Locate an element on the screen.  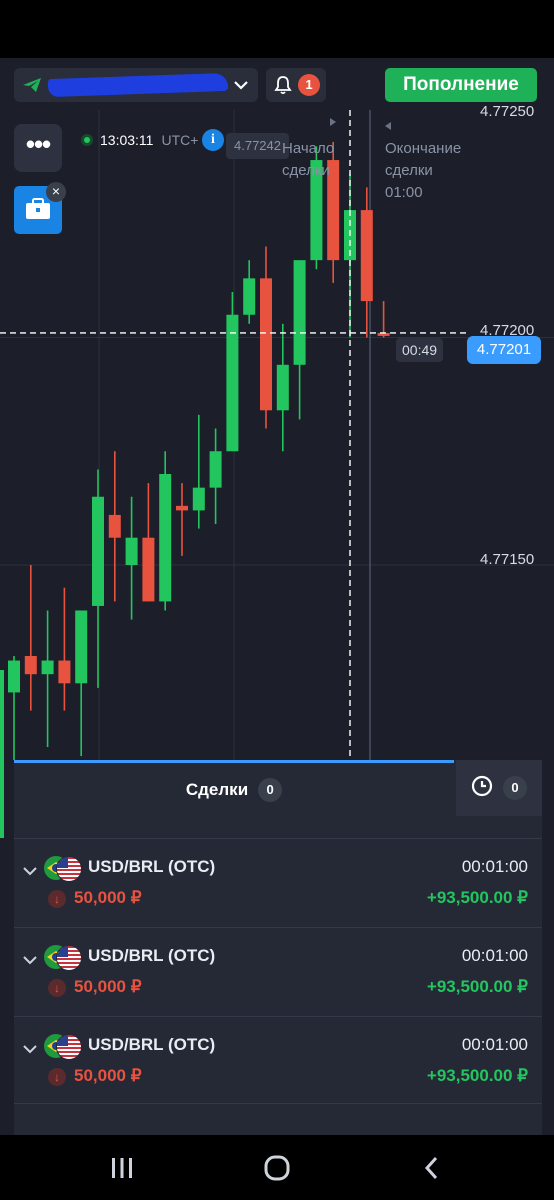
back-button is located at coordinates (432, 1168).